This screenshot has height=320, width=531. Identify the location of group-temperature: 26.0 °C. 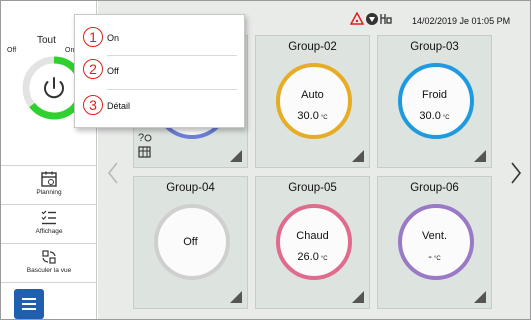
(312, 257).